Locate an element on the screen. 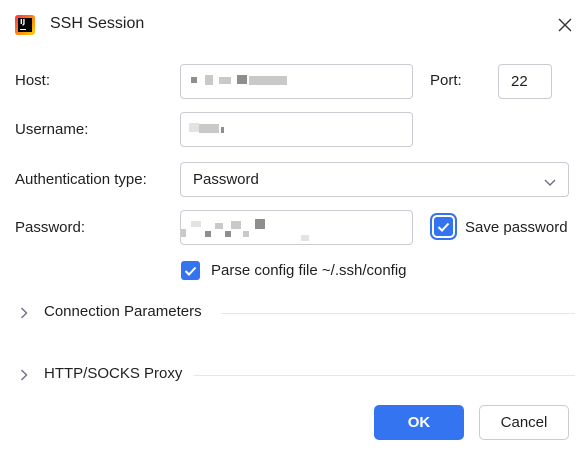 This screenshot has width=587, height=453. cancel-button: Cancel is located at coordinates (524, 422).